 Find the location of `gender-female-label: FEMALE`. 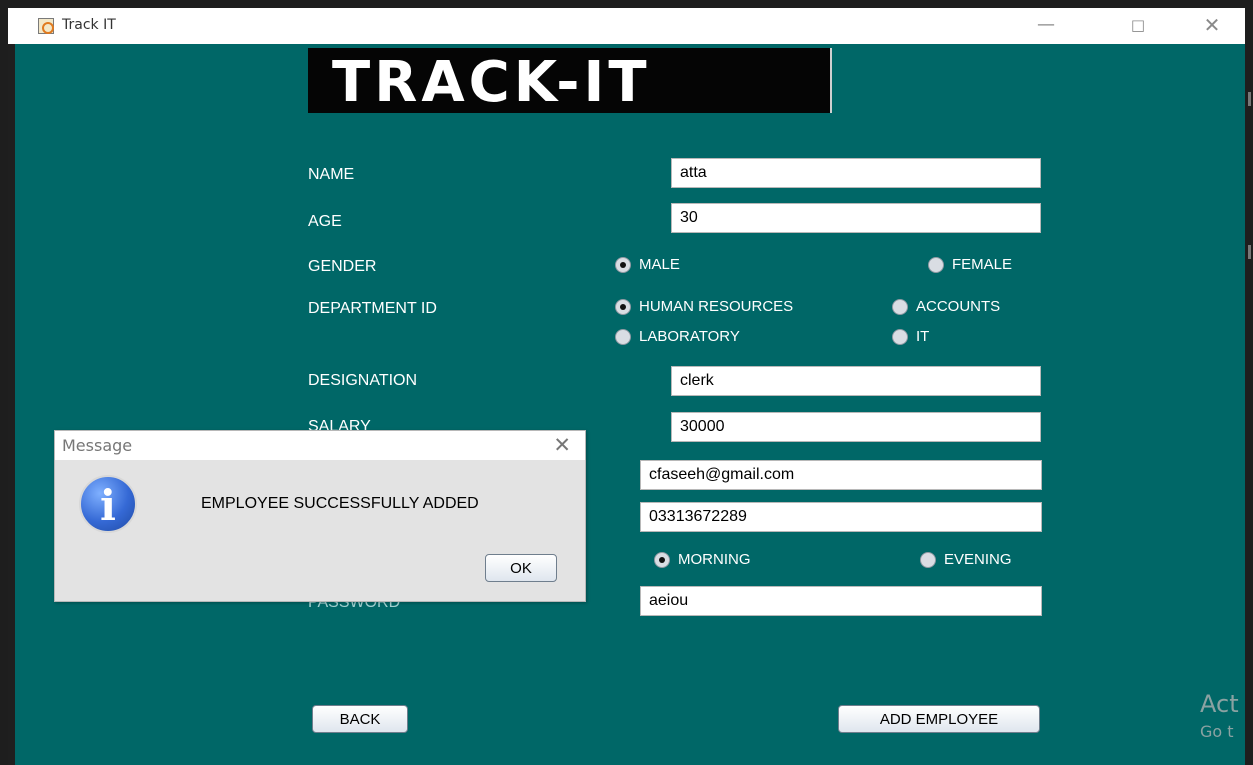

gender-female-label: FEMALE is located at coordinates (982, 264).